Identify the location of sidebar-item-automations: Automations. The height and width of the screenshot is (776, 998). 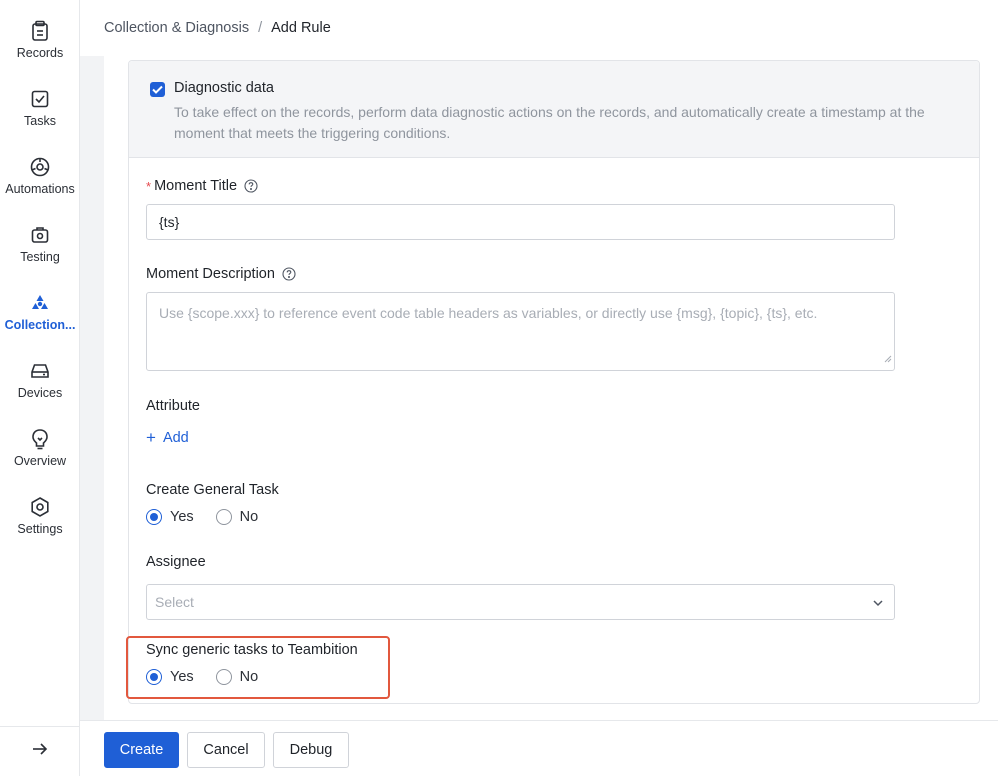
(40, 180).